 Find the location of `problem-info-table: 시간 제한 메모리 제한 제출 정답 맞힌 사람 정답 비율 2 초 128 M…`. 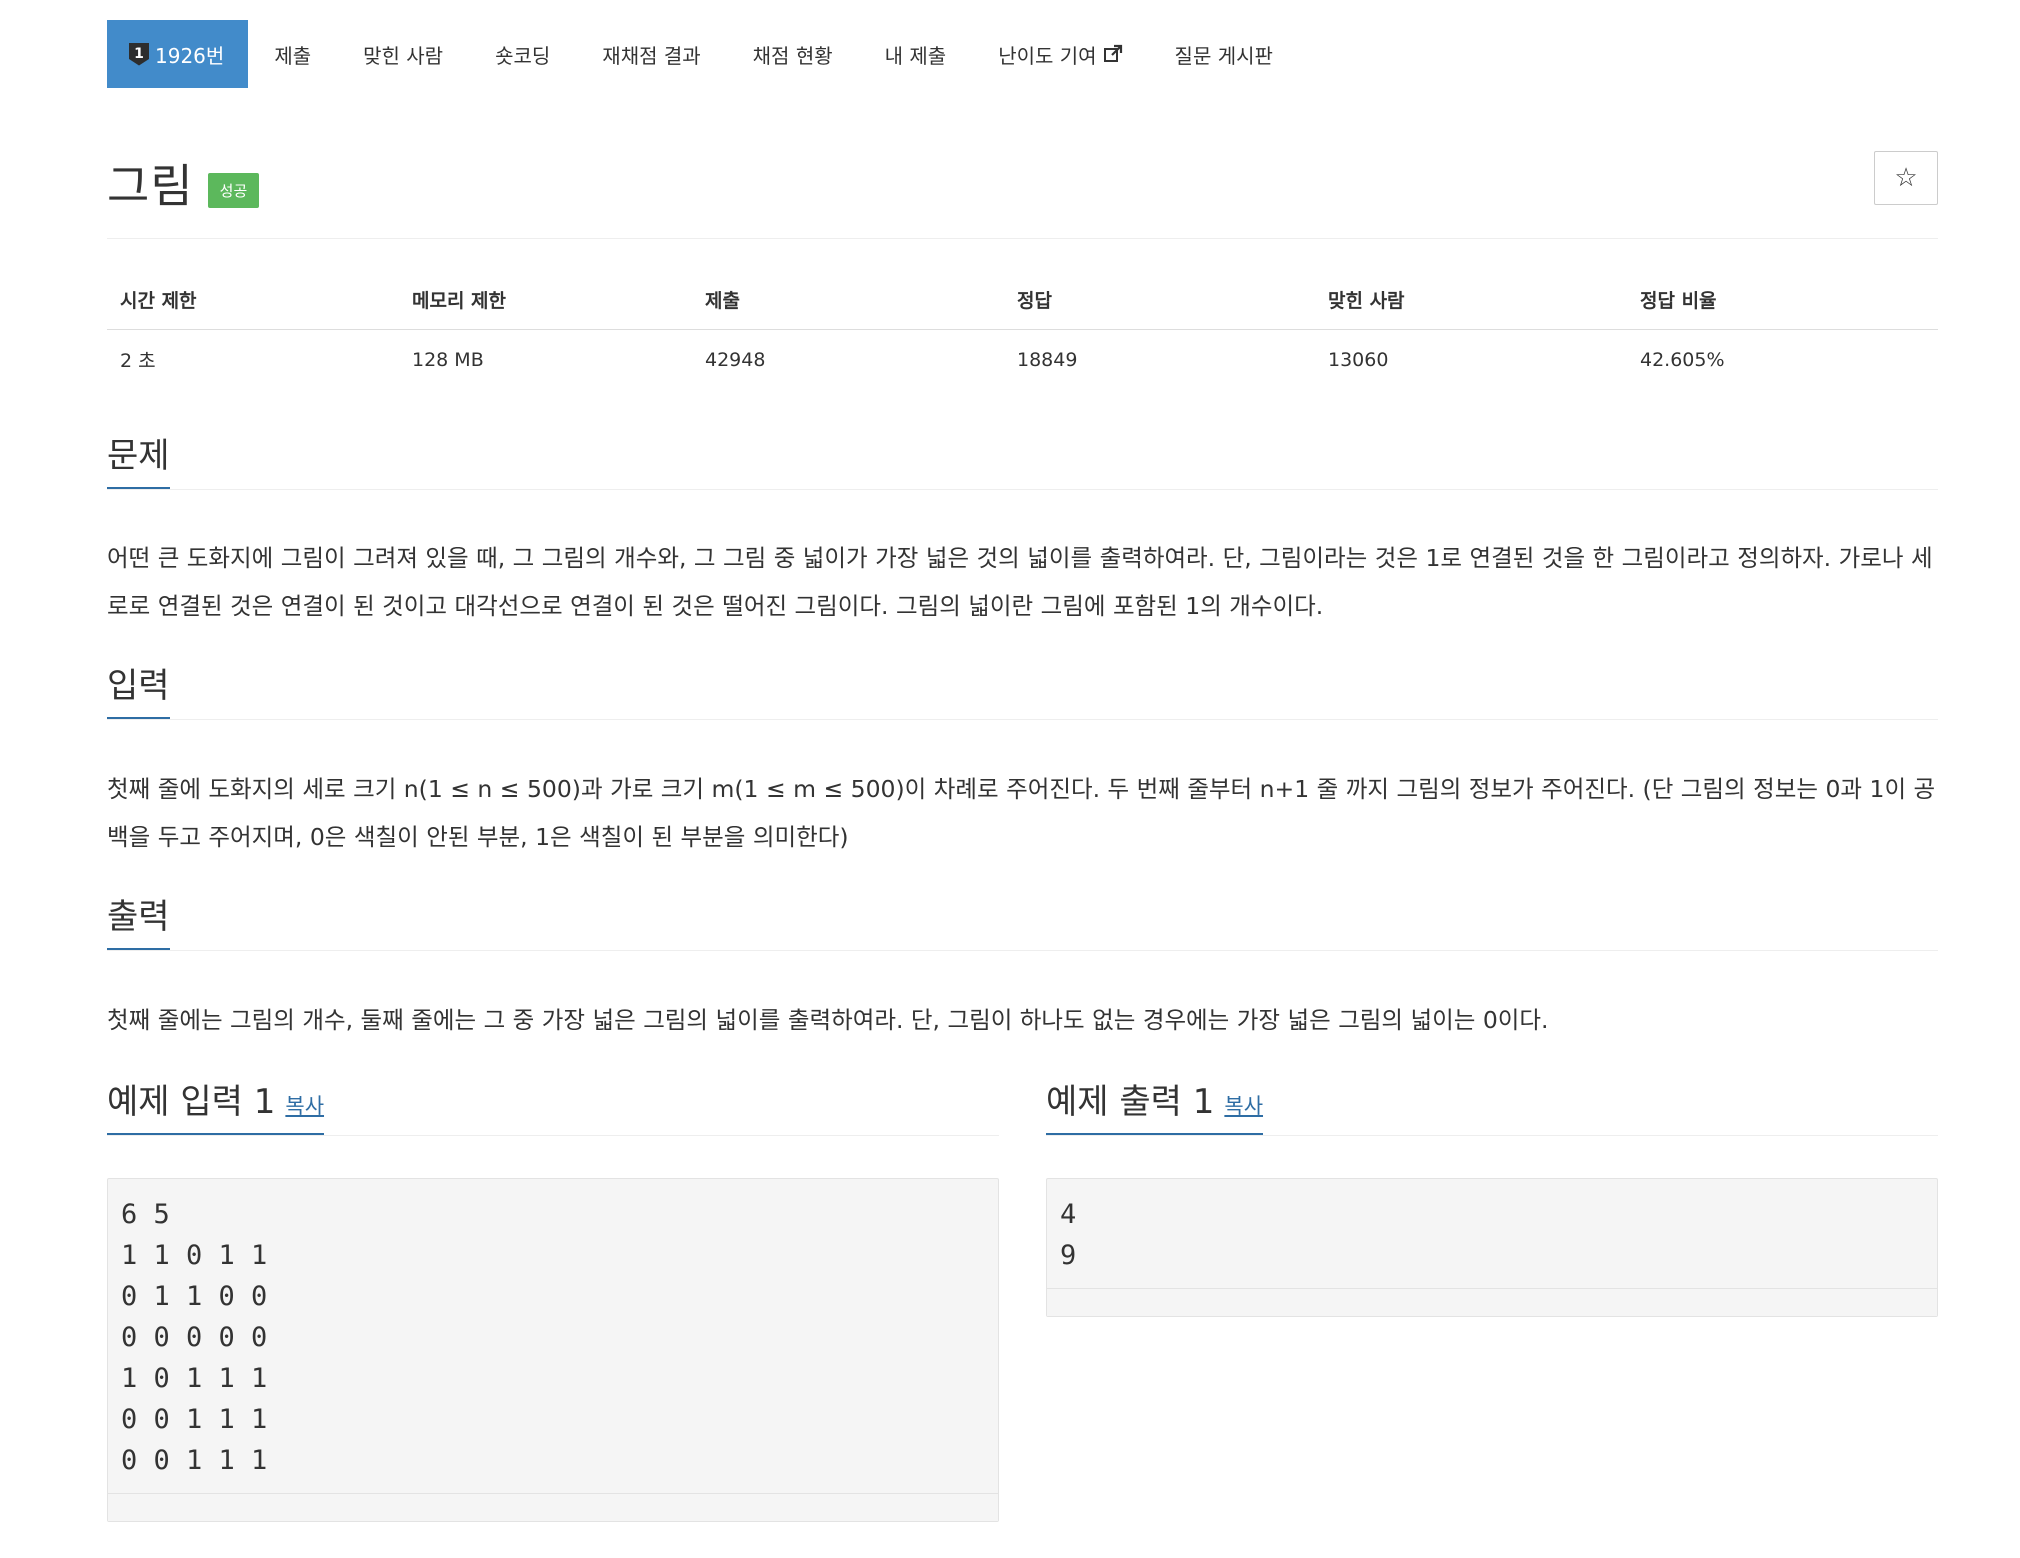

problem-info-table: 시간 제한 메모리 제한 제출 정답 맞힌 사람 정답 비율 2 초 128 M… is located at coordinates (1022, 330).